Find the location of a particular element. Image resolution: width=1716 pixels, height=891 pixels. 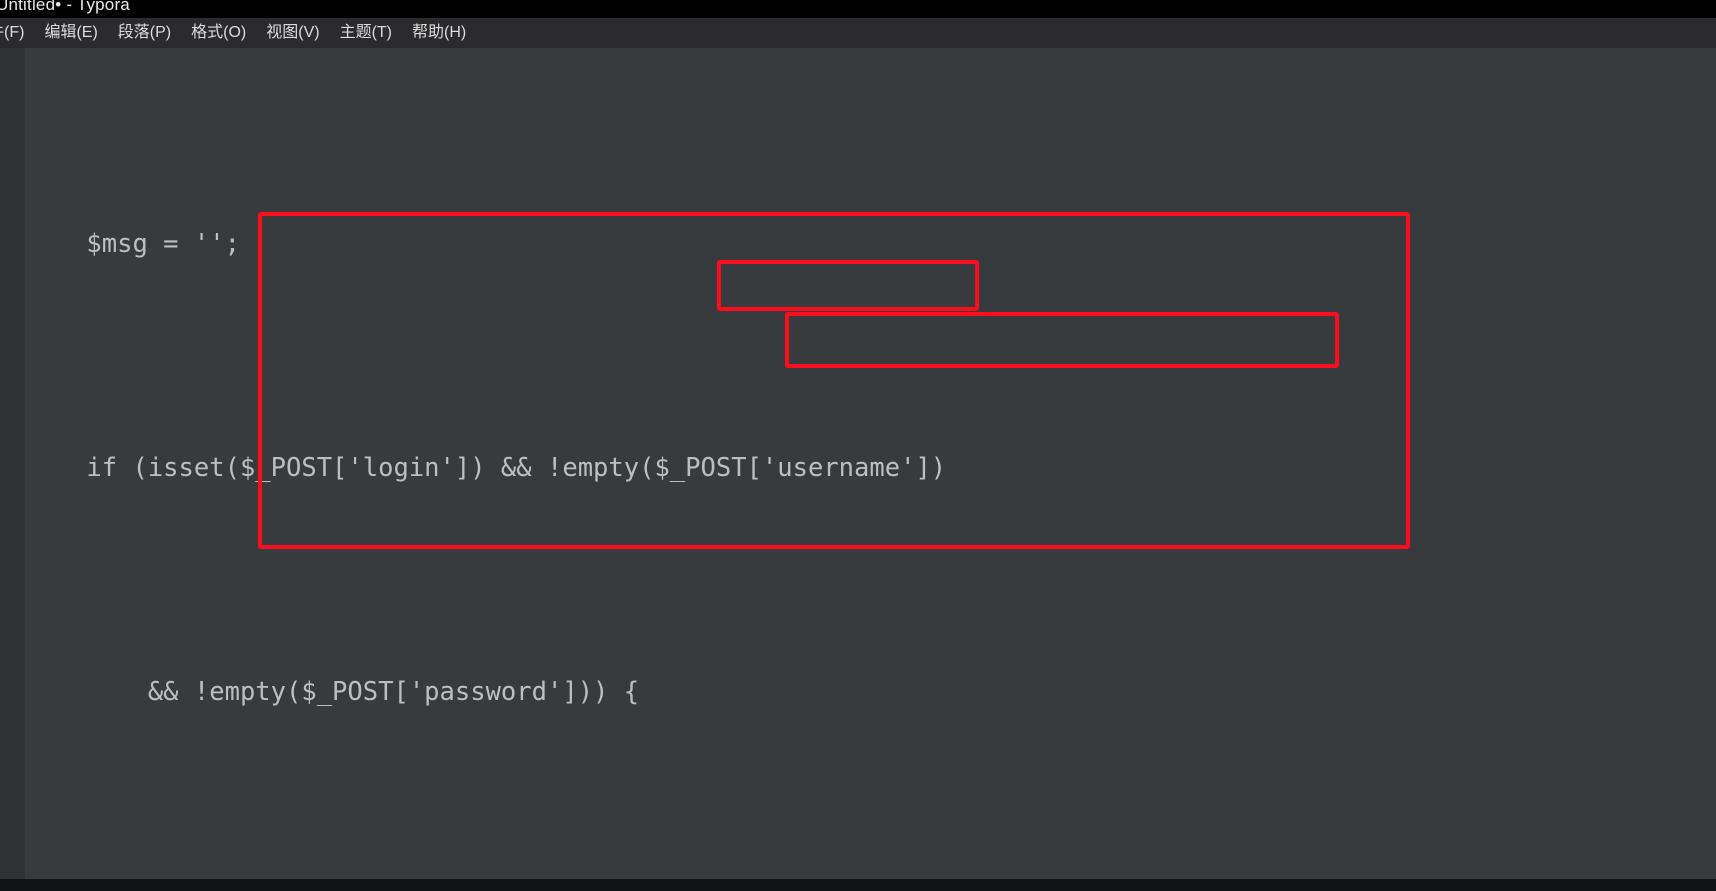

menu-bar: 件(F) 编辑(E) 段落(P) 格式(O) 视图(V) 主题(T) 帮助(H) is located at coordinates (858, 33).